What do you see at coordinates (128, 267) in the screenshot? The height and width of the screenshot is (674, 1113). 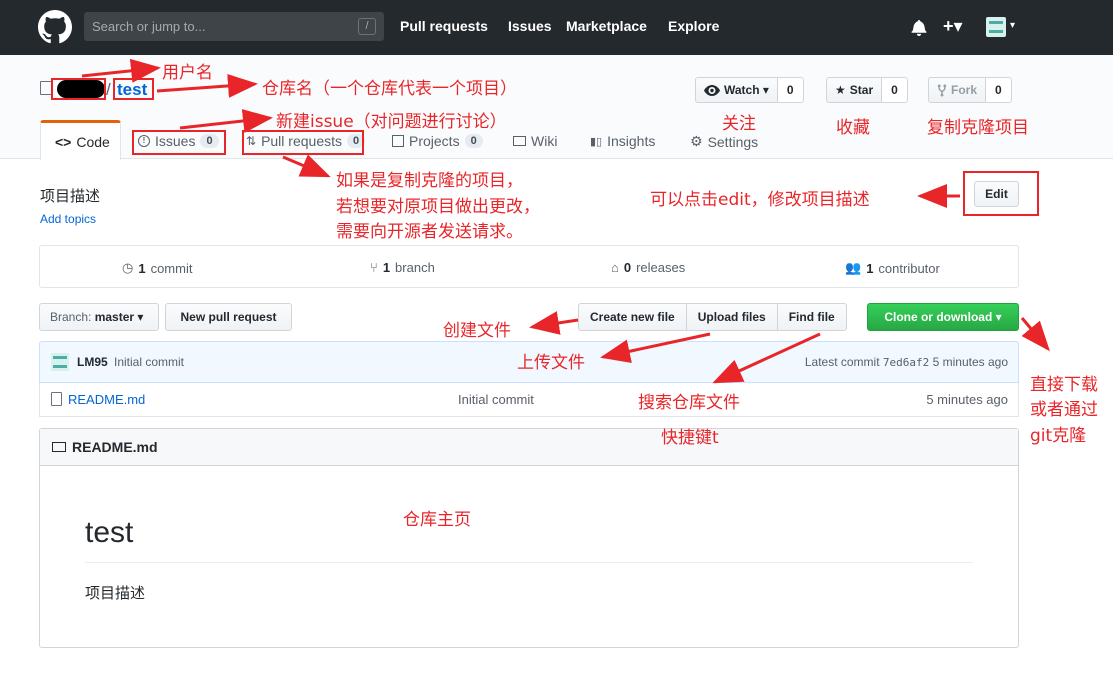 I see `history-icon: ◷` at bounding box center [128, 267].